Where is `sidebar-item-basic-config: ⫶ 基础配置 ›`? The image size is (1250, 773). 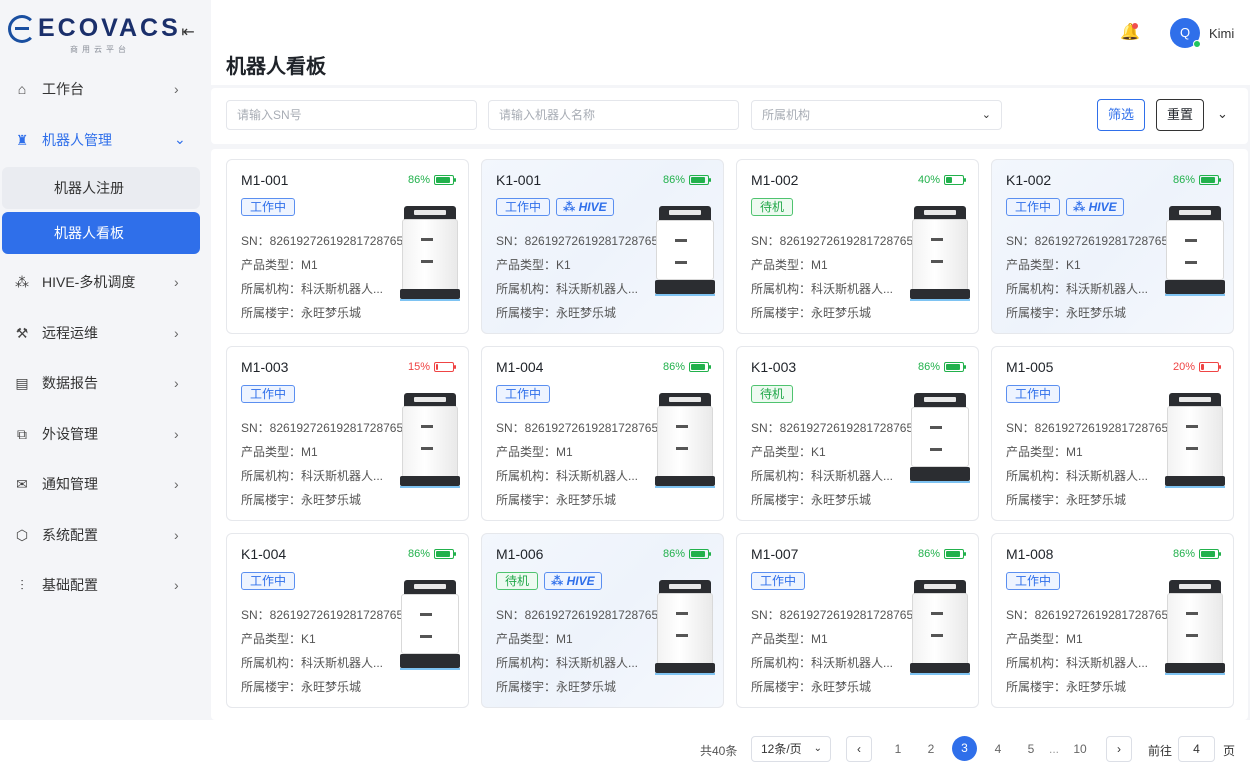
sidebar-item-basic-config: ⫶ 基础配置 › is located at coordinates (105, 585).